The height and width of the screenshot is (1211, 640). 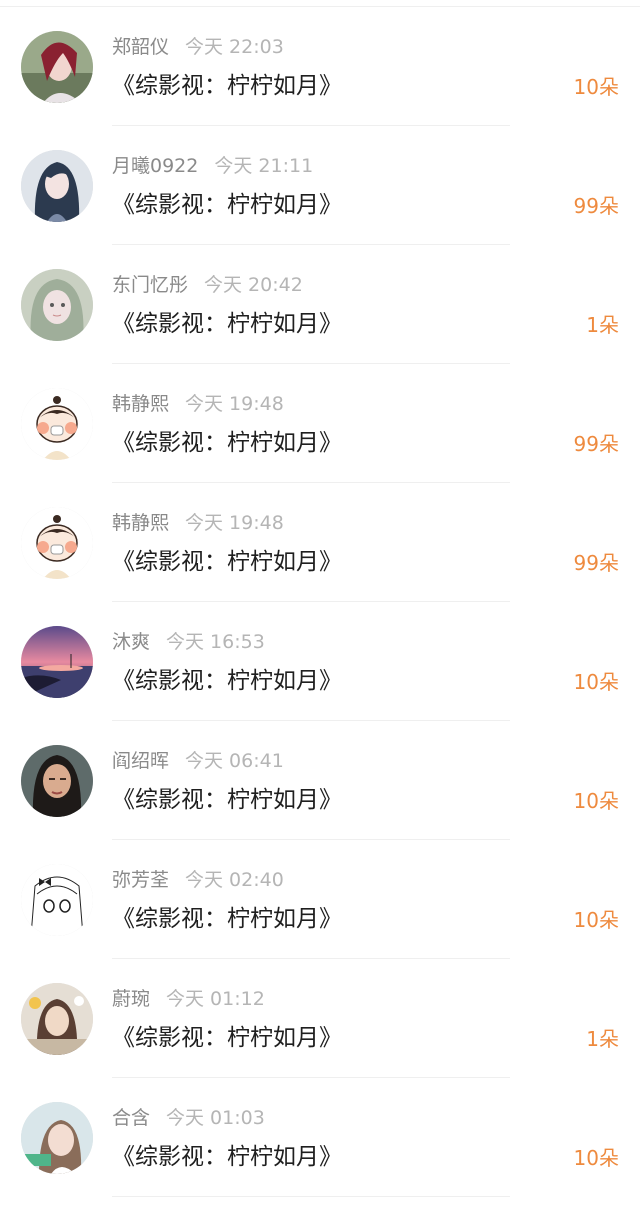 I want to click on item-meta: 月曦0922 今天 21:11, so click(x=212, y=166).